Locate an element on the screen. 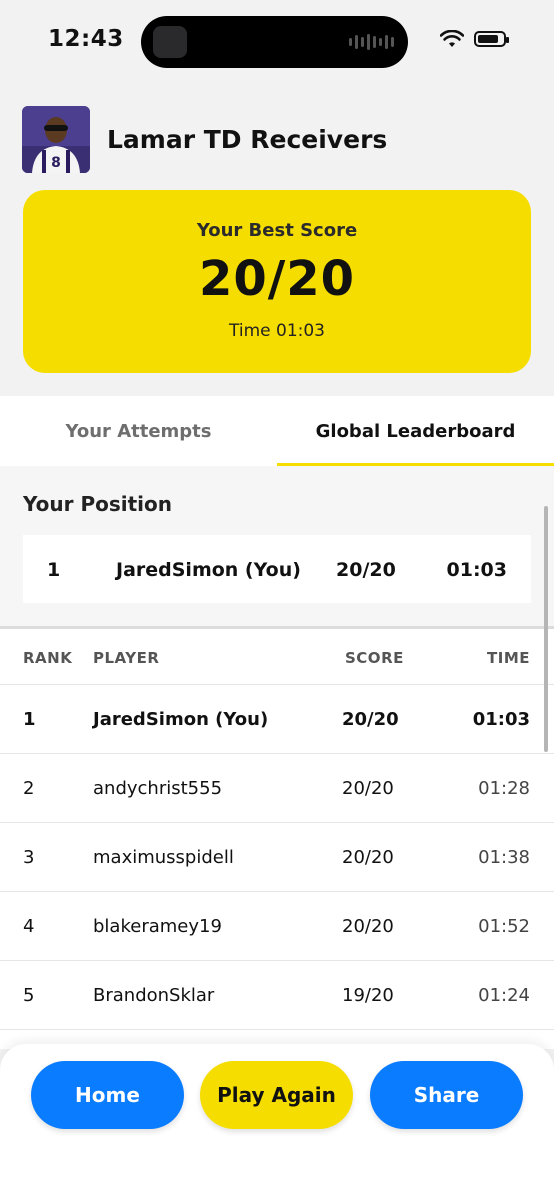 This screenshot has width=554, height=1200. your-position-rank: 1 is located at coordinates (54, 570).